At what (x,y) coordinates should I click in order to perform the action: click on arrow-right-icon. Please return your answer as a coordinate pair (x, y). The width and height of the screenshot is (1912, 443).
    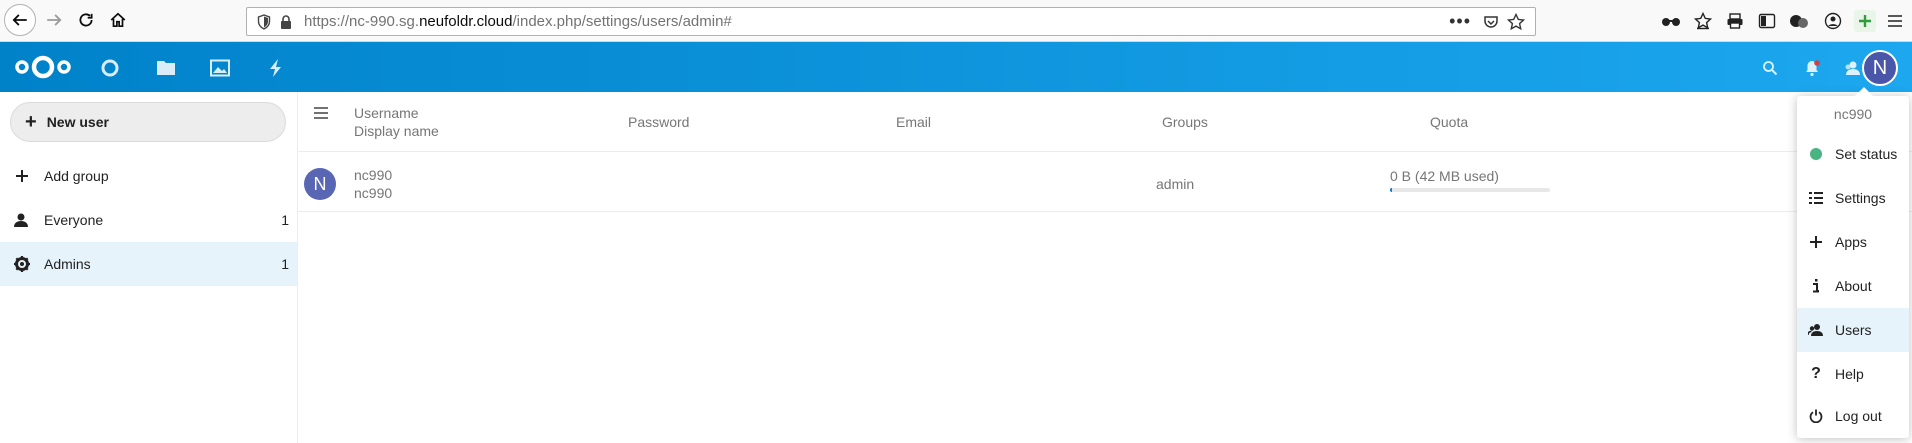
    Looking at the image, I should click on (54, 20).